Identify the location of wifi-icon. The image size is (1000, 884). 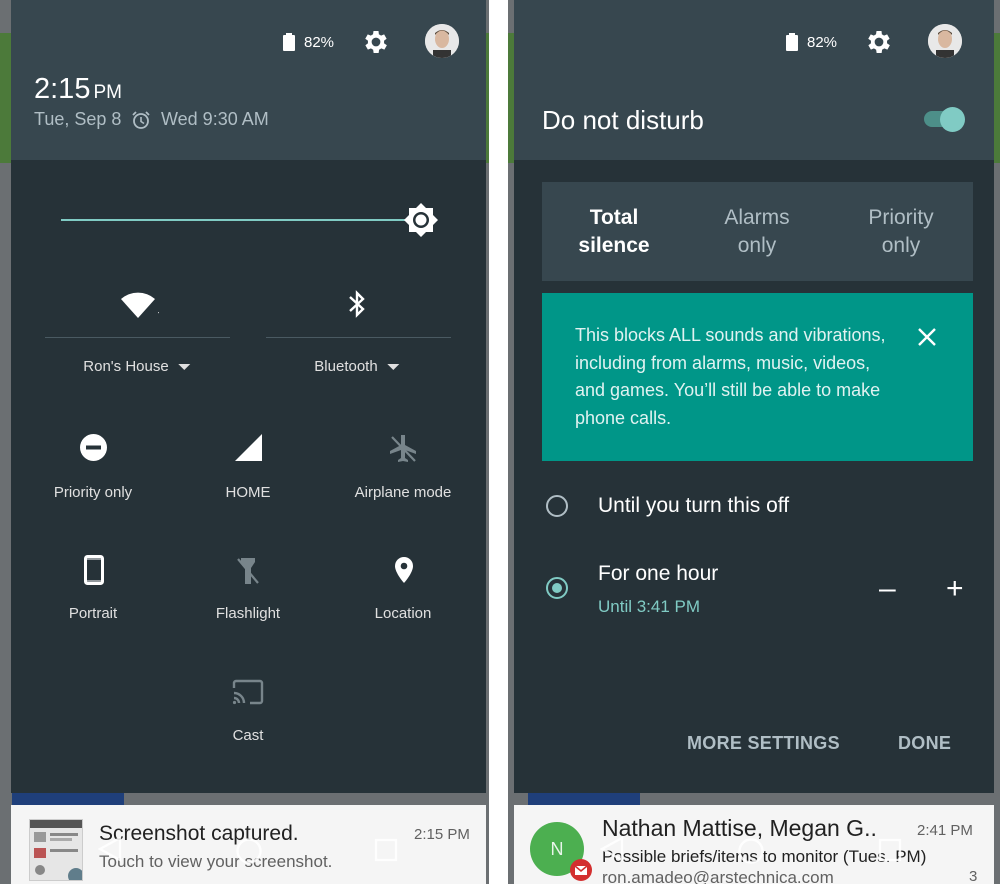
(141, 307).